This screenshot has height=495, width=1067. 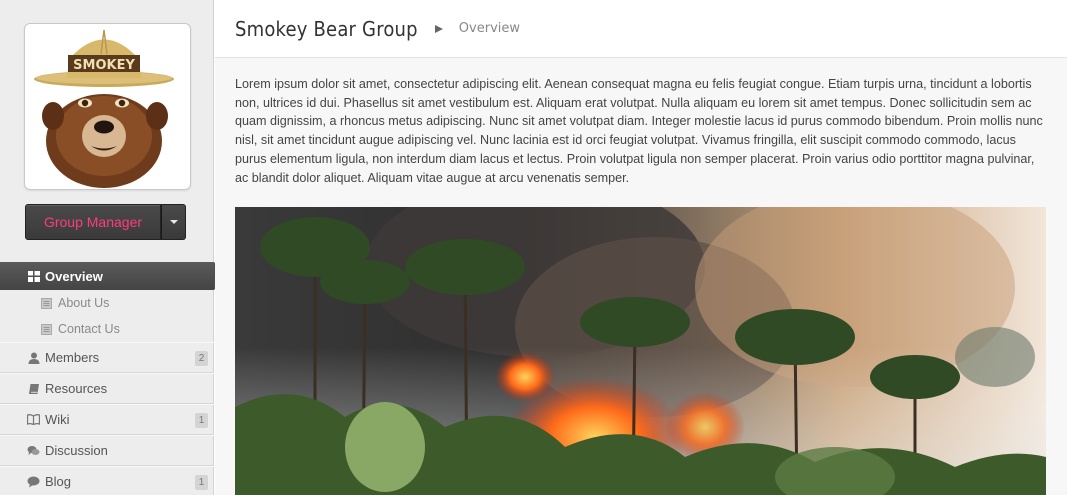 What do you see at coordinates (201, 358) in the screenshot?
I see `count-badge: 2` at bounding box center [201, 358].